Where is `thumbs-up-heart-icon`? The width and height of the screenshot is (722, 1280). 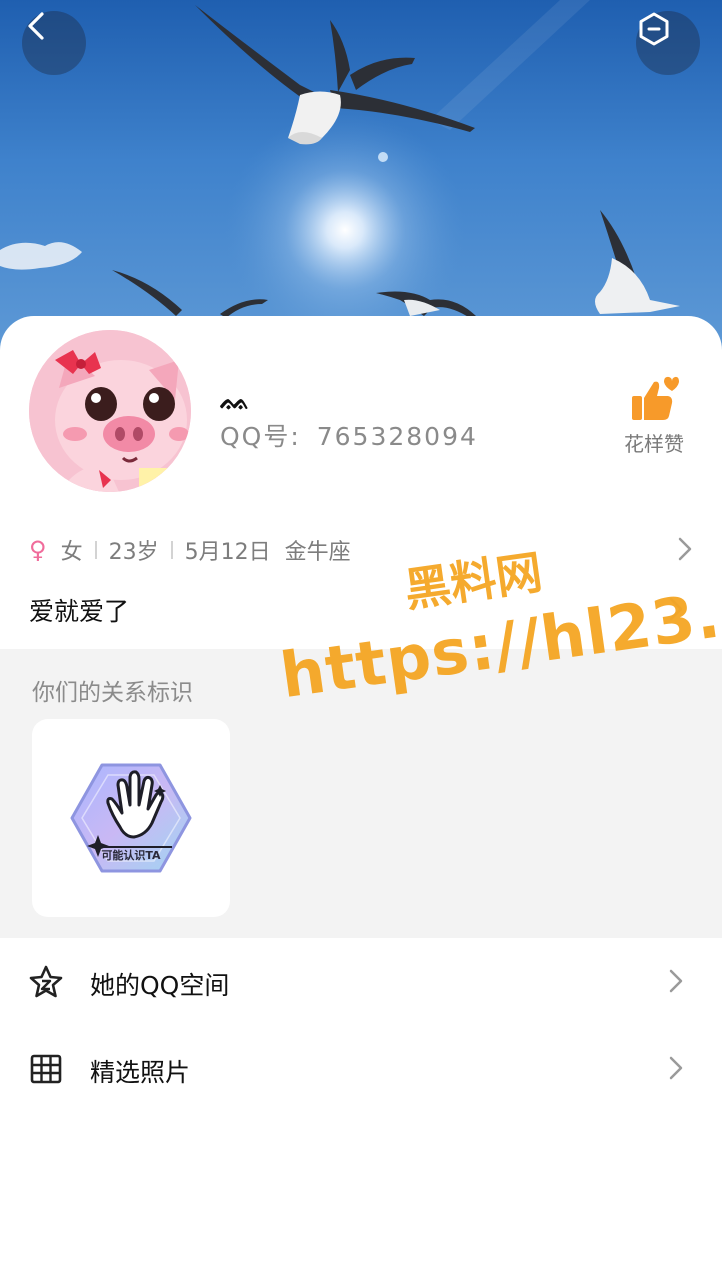 thumbs-up-heart-icon is located at coordinates (655, 398).